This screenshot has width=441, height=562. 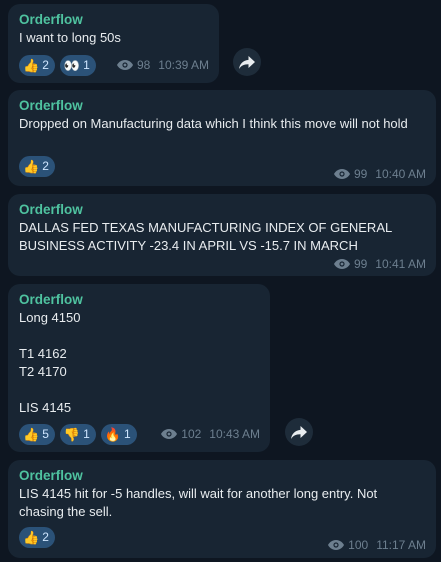 I want to click on reaction-thumbs-down: 👎 1, so click(x=77, y=434).